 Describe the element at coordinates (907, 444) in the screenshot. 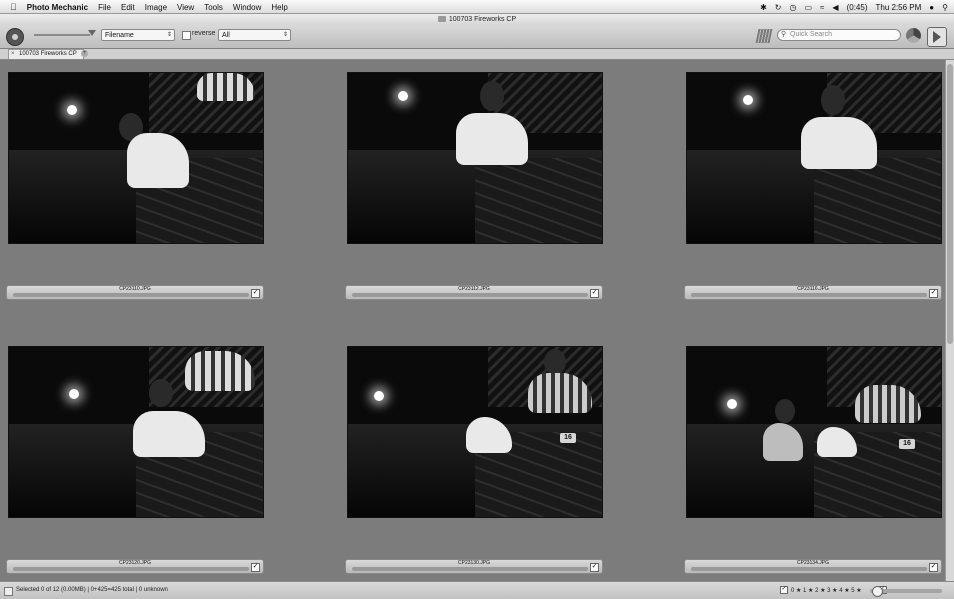

I see `seat-number-badge: 16` at that location.